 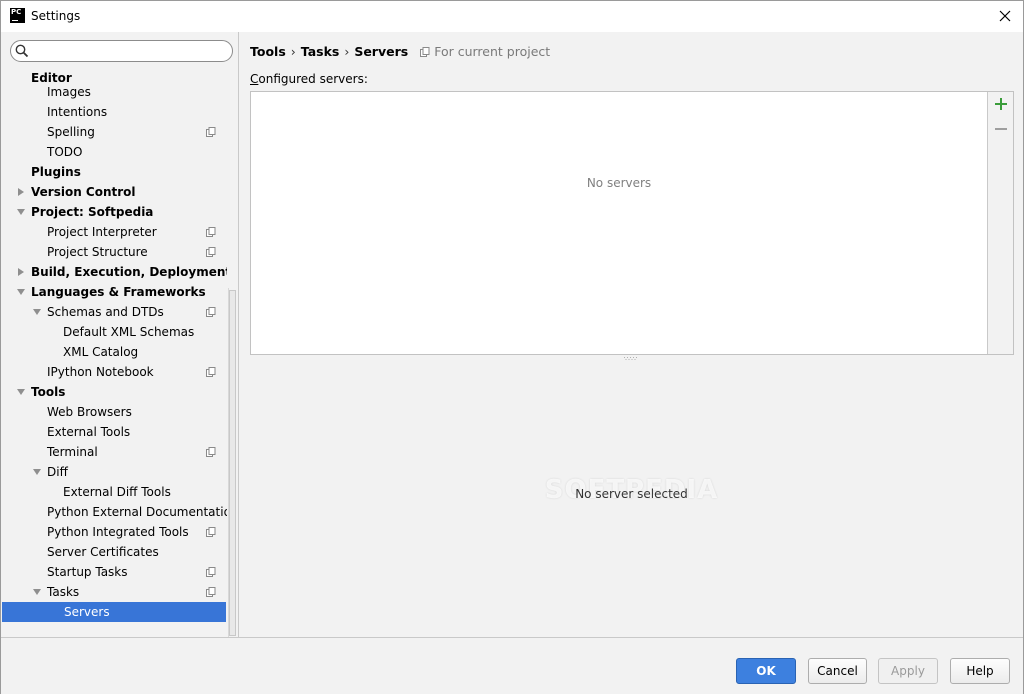 I want to click on close-window-button, so click(x=1005, y=16).